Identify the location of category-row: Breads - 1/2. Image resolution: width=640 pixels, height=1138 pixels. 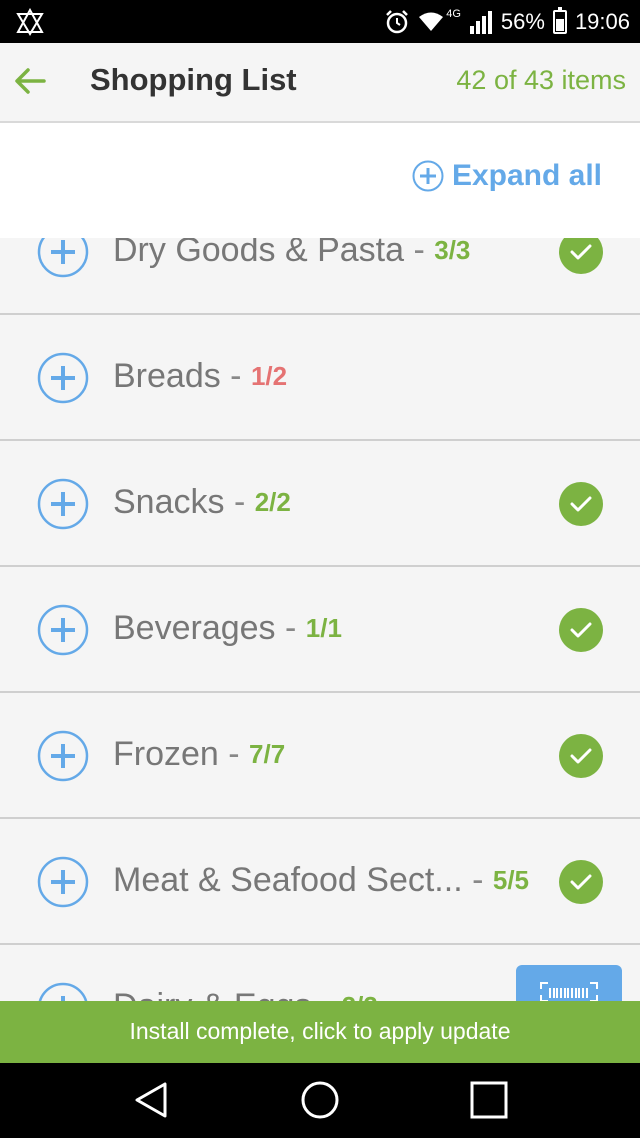
(320, 378).